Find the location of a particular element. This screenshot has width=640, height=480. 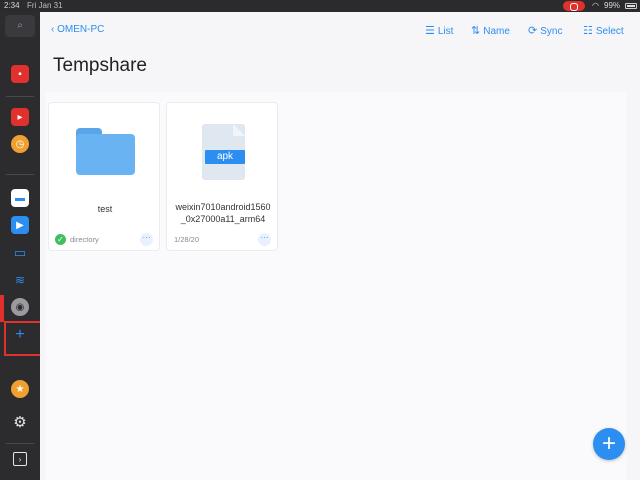

screen-recording-icon is located at coordinates (574, 6).